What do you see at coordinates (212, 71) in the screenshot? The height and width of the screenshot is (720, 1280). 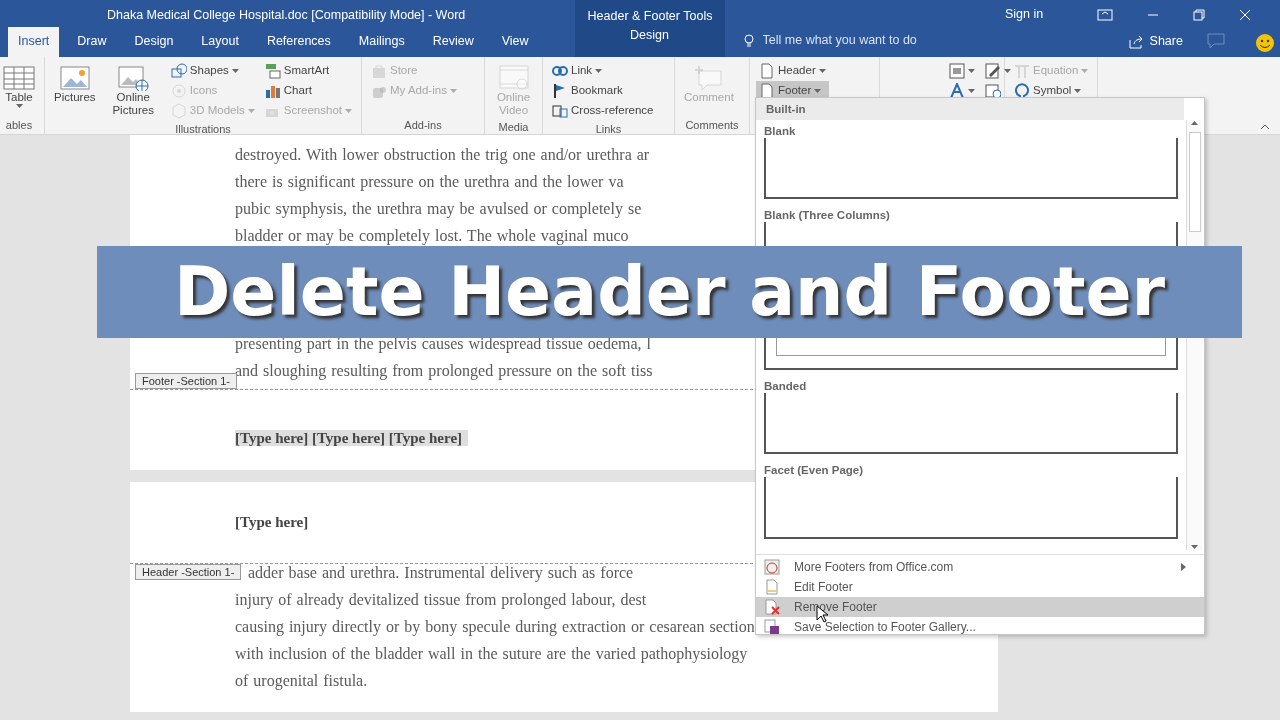 I see `ribbon-button: Shapes` at bounding box center [212, 71].